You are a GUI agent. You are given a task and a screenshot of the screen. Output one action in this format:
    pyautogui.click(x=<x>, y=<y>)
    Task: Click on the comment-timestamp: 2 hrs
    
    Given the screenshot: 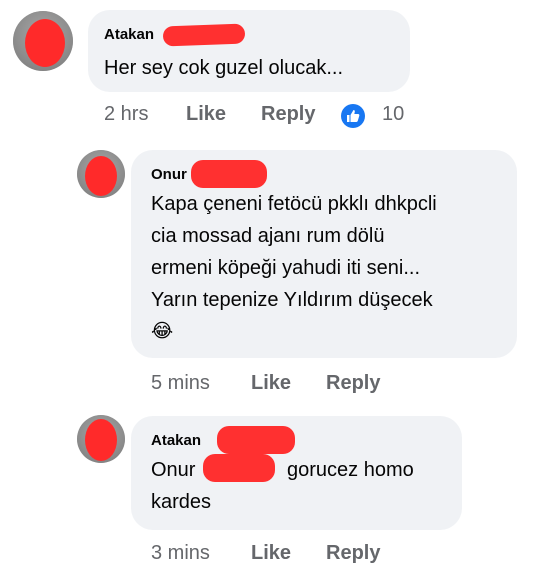 What is the action you would take?
    pyautogui.click(x=126, y=114)
    